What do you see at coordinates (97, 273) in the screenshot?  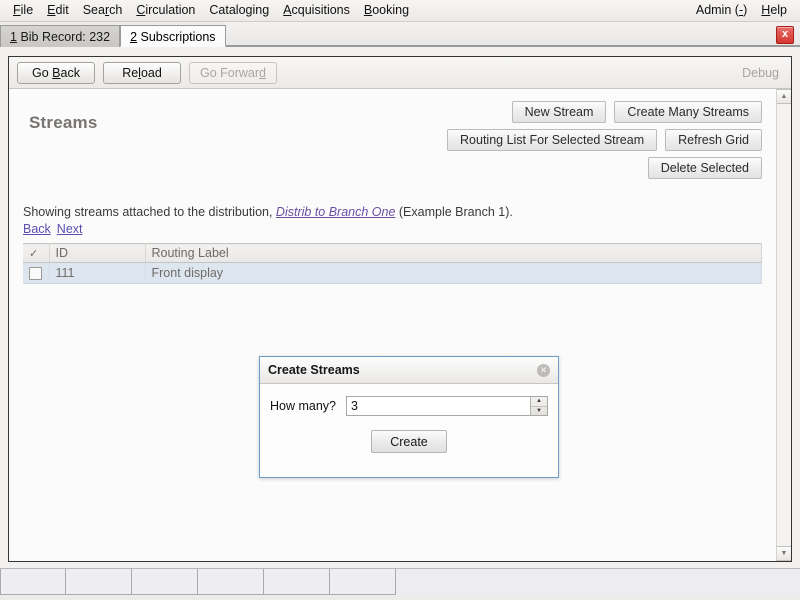 I see `row-id: 111` at bounding box center [97, 273].